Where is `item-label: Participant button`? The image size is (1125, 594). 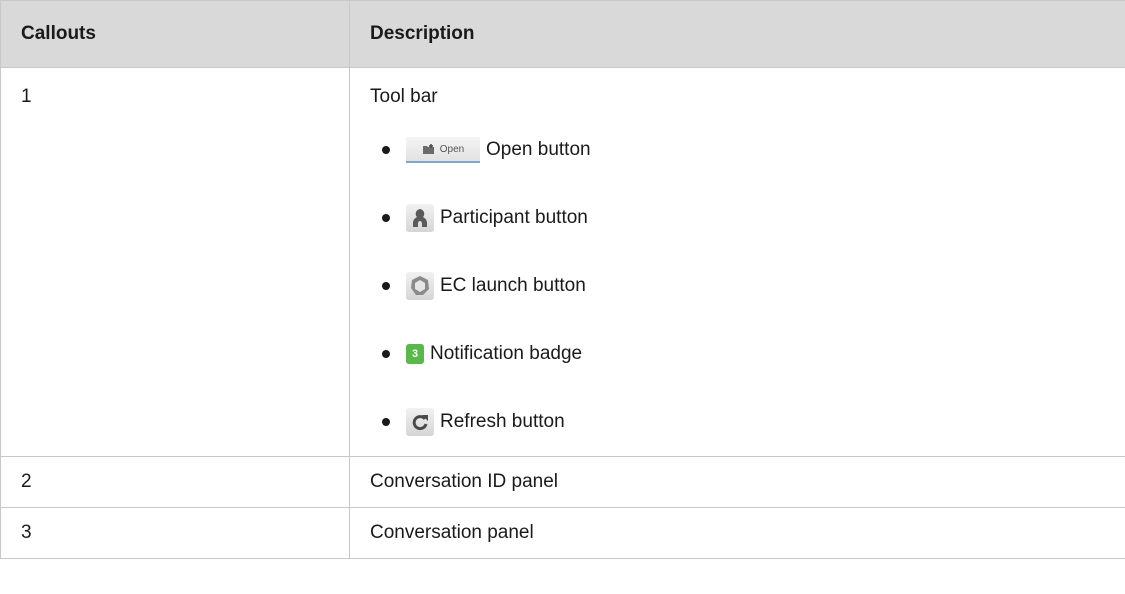
item-label: Participant button is located at coordinates (514, 217).